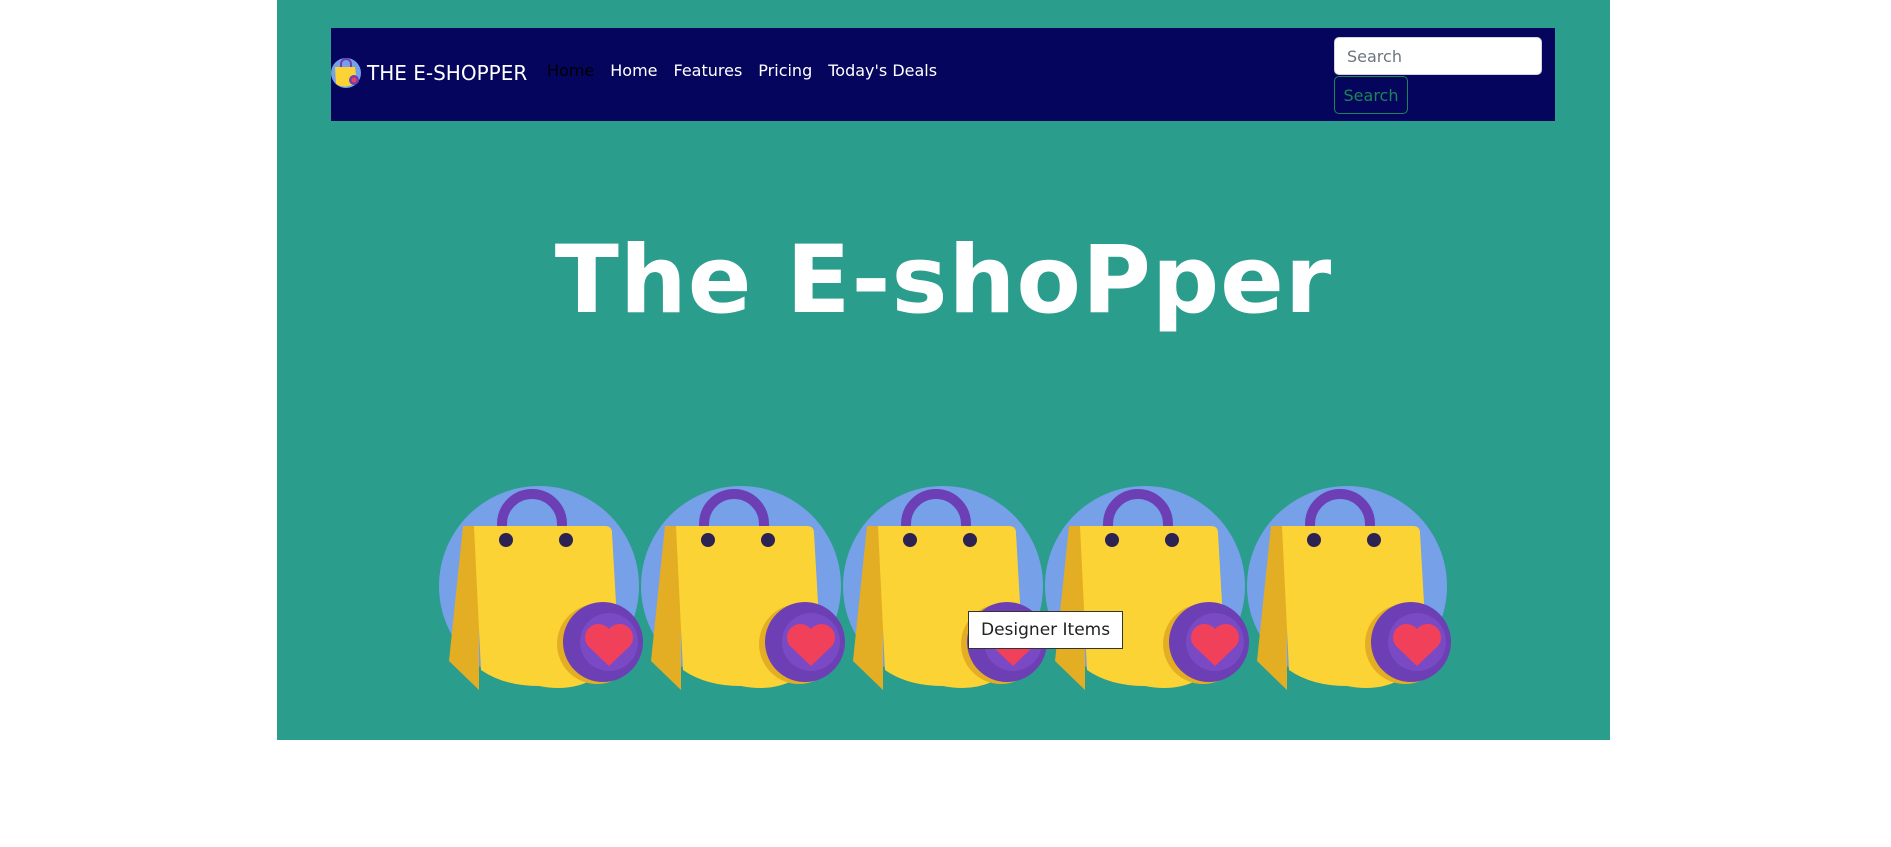 The height and width of the screenshot is (847, 1891). I want to click on nav-link-todays-deals: Today's Deals, so click(882, 70).